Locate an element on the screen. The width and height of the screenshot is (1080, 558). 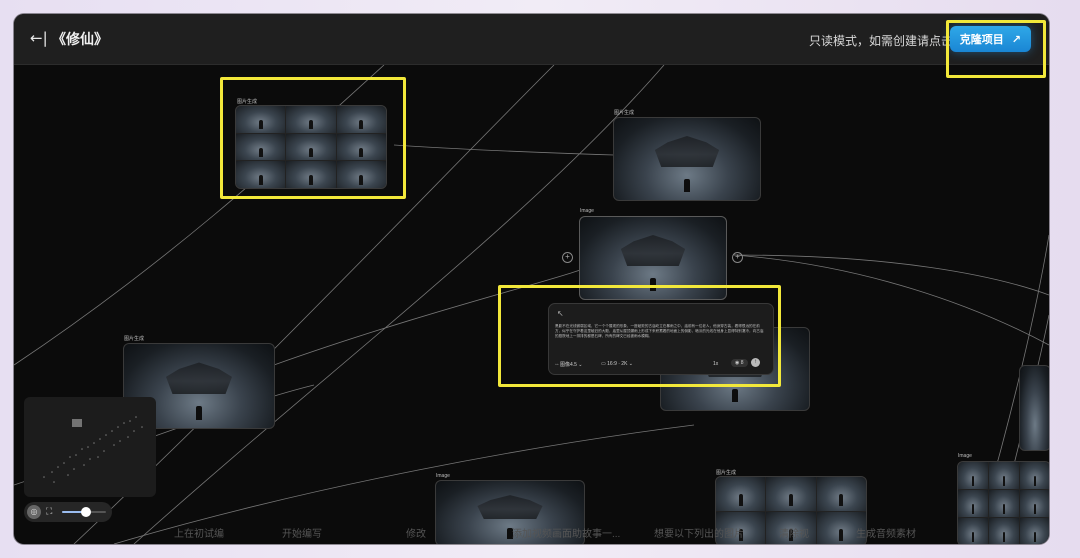
minimap is located at coordinates (90, 447).